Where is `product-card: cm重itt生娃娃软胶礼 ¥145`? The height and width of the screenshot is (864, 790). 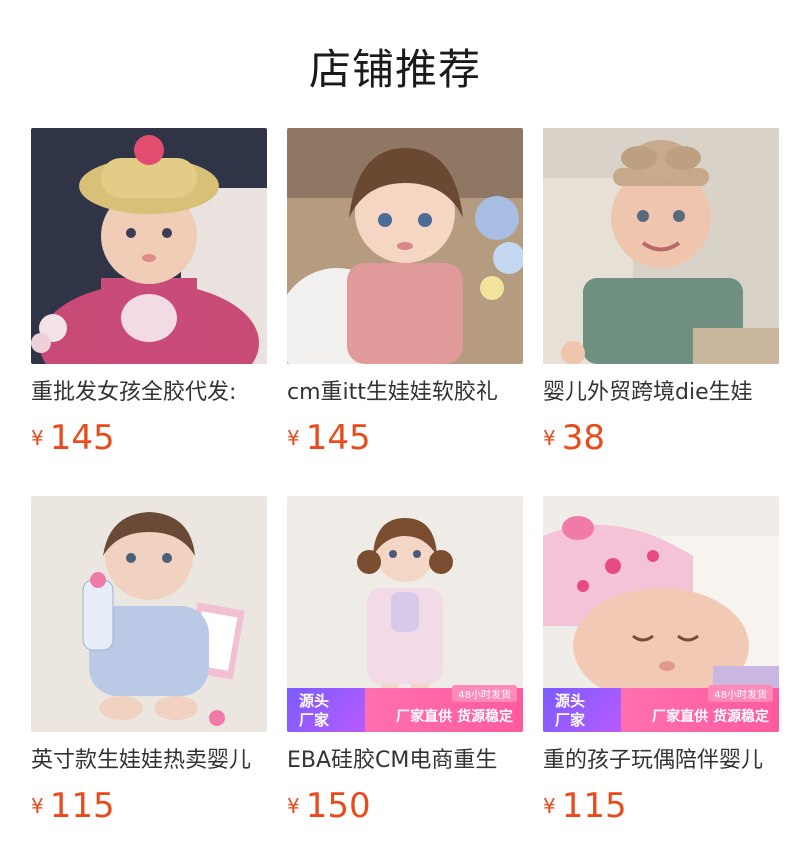 product-card: cm重itt生娃娃软胶礼 ¥145 is located at coordinates (405, 293).